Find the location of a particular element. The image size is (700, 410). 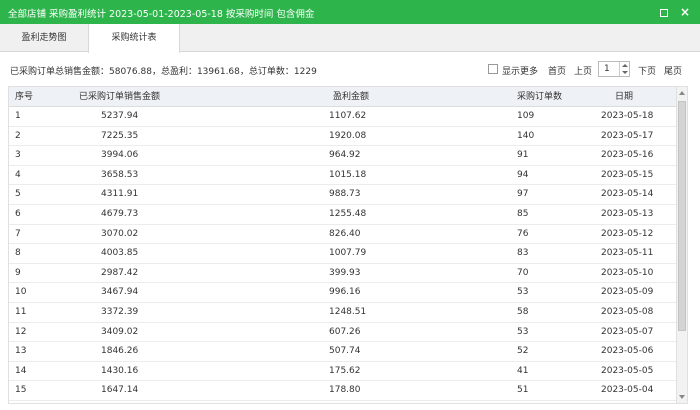

first-page-button: 首页 is located at coordinates (557, 70).